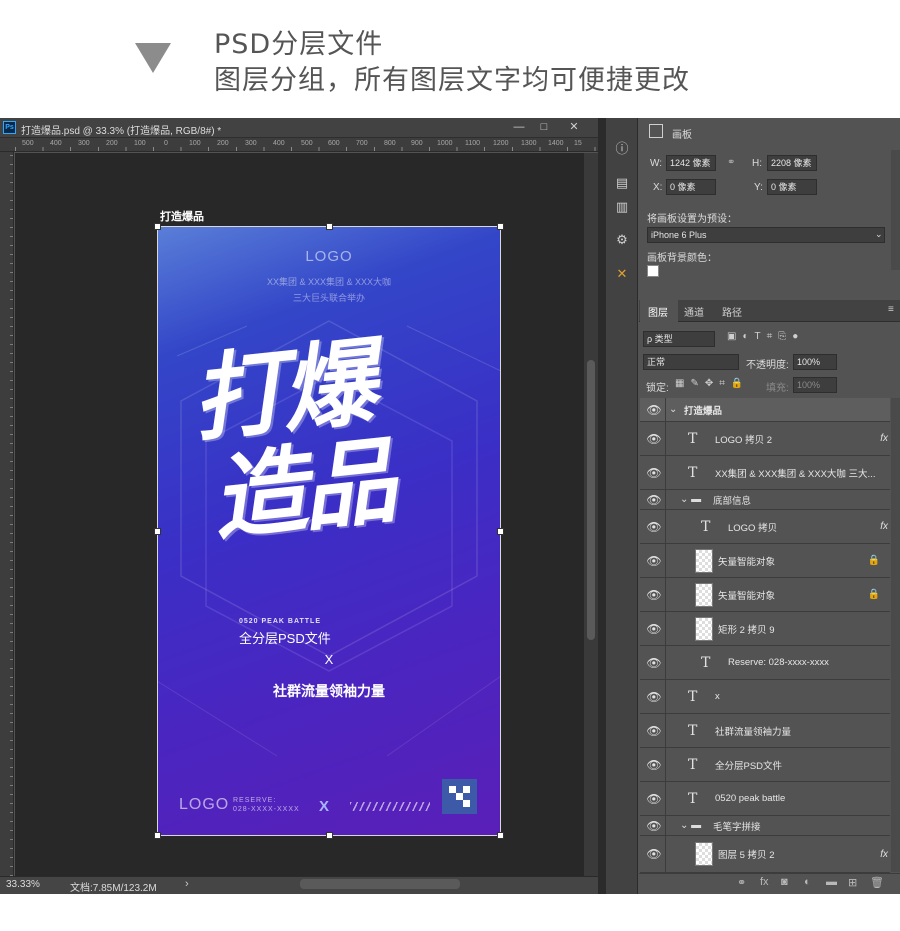 This screenshot has height=931, width=900. Describe the element at coordinates (765, 629) in the screenshot. I see `layer-row: 👁 矩形 2 拷贝 9` at that location.